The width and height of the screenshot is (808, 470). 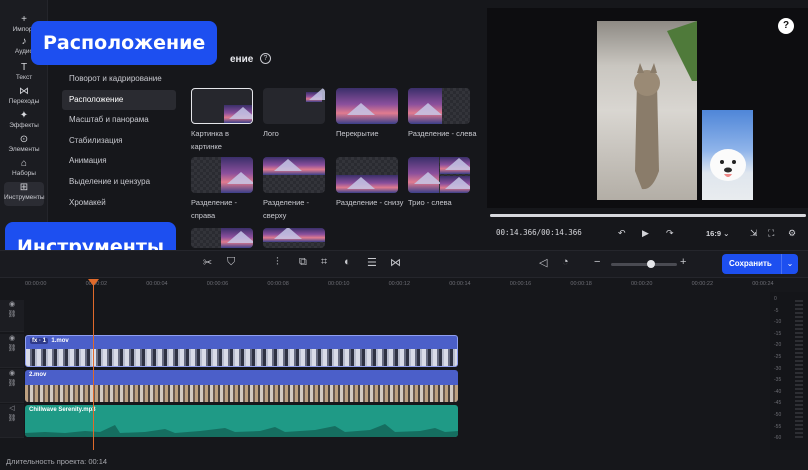 What do you see at coordinates (717, 233) in the screenshot?
I see `aspect-ratio-select: 16:9 ⌄` at bounding box center [717, 233].